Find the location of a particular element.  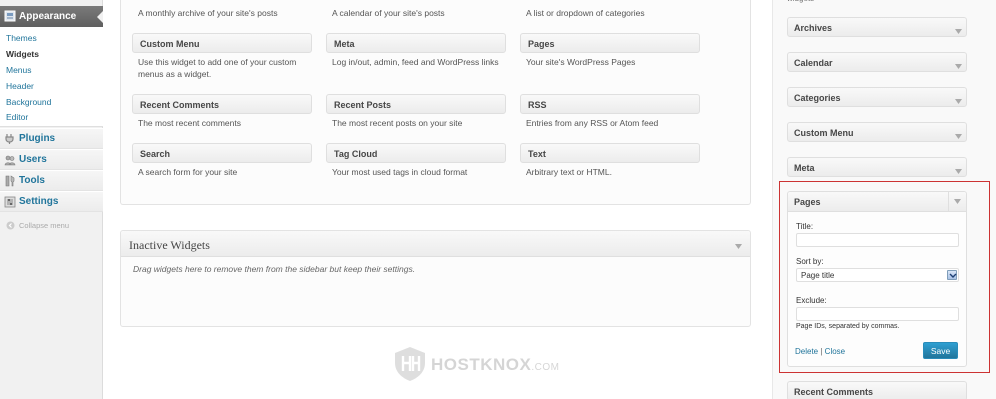

collapse-menu-button: Collapse menu is located at coordinates (51, 226).